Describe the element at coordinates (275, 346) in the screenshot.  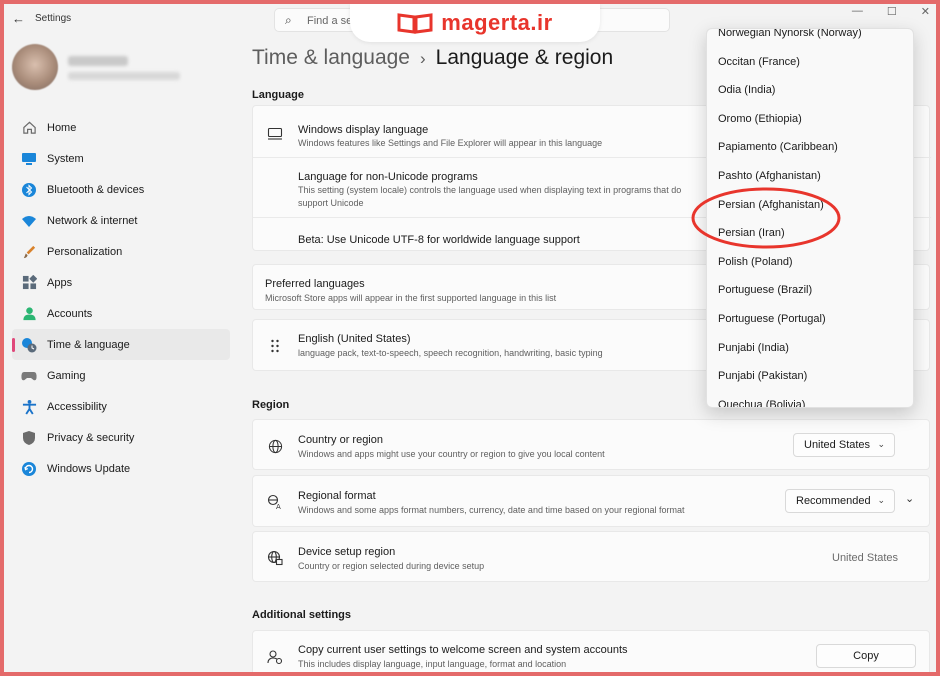
I see `drag-handle-icon` at that location.